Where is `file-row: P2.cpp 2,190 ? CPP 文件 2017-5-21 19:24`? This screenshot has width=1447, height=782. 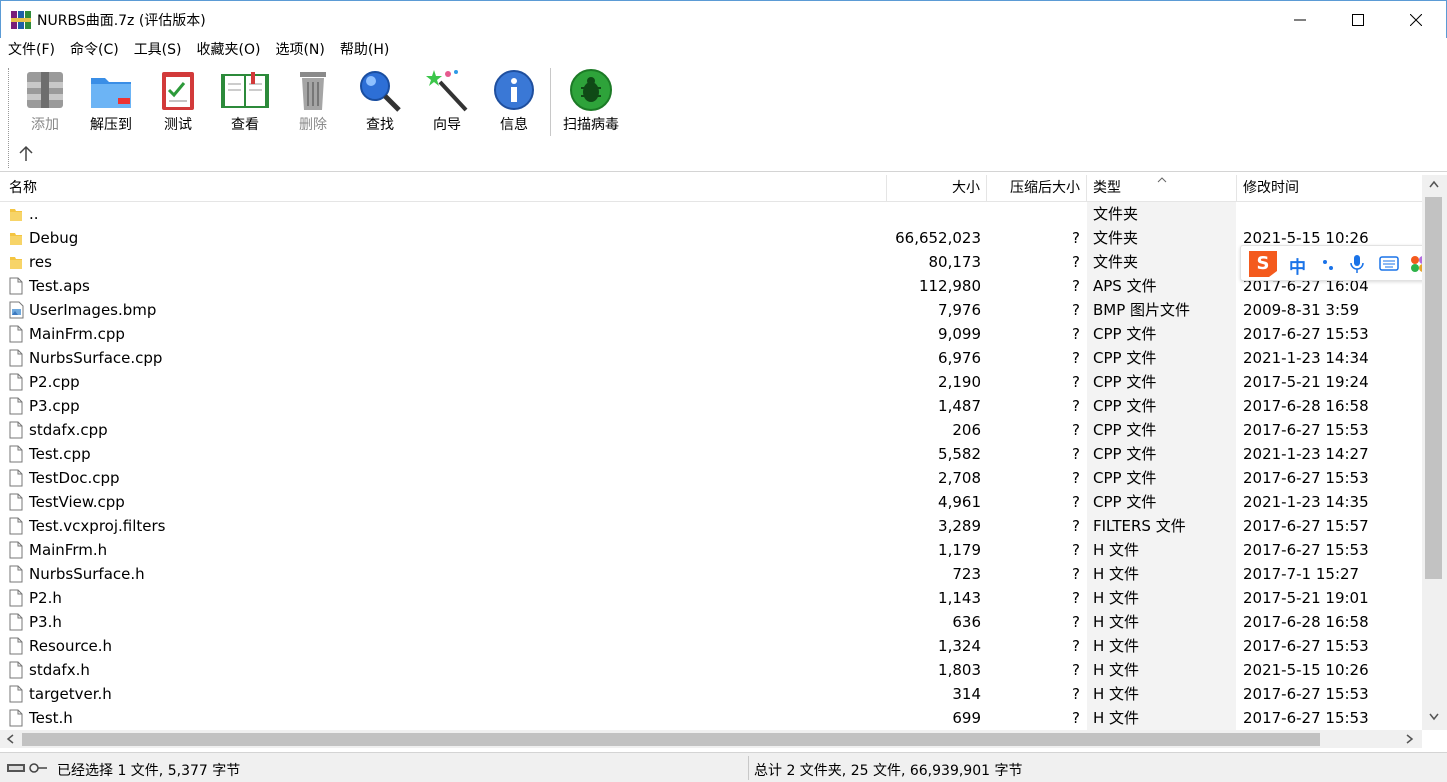
file-row: P2.cpp 2,190 ? CPP 文件 2017-5-21 19:24 is located at coordinates (711, 382).